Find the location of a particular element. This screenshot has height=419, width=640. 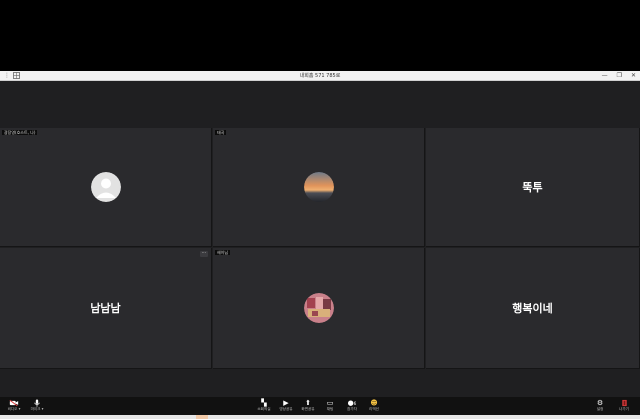

microphone-button: 마이크 ▾ is located at coordinates (37, 405).